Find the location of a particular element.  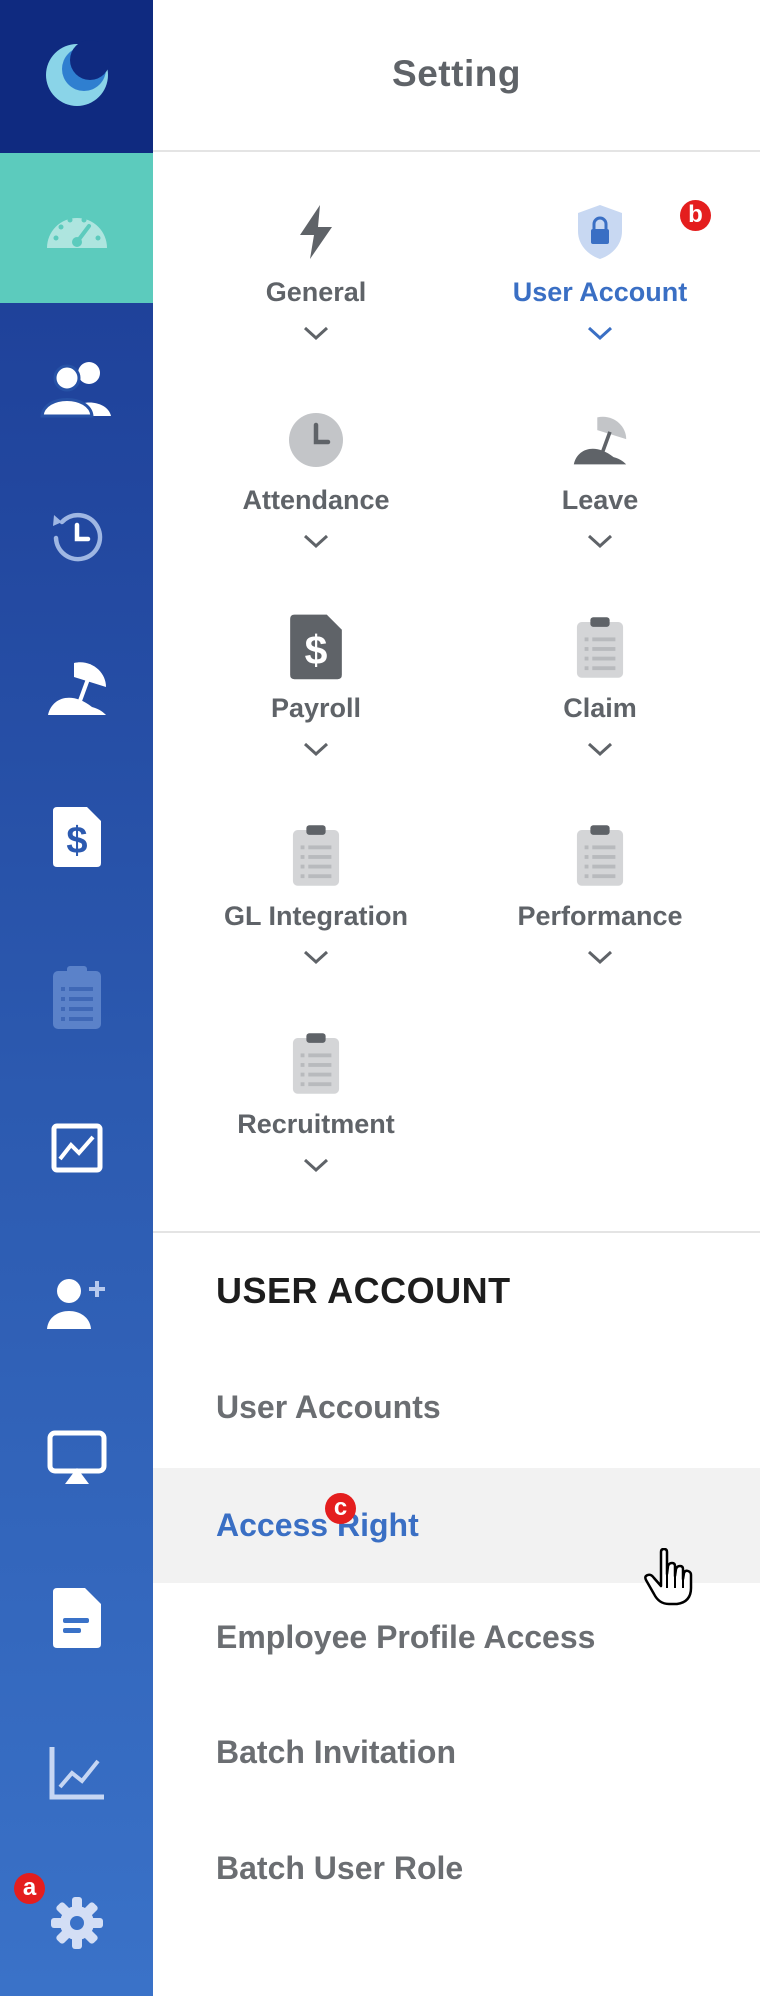

shield-lock-icon is located at coordinates (600, 232).